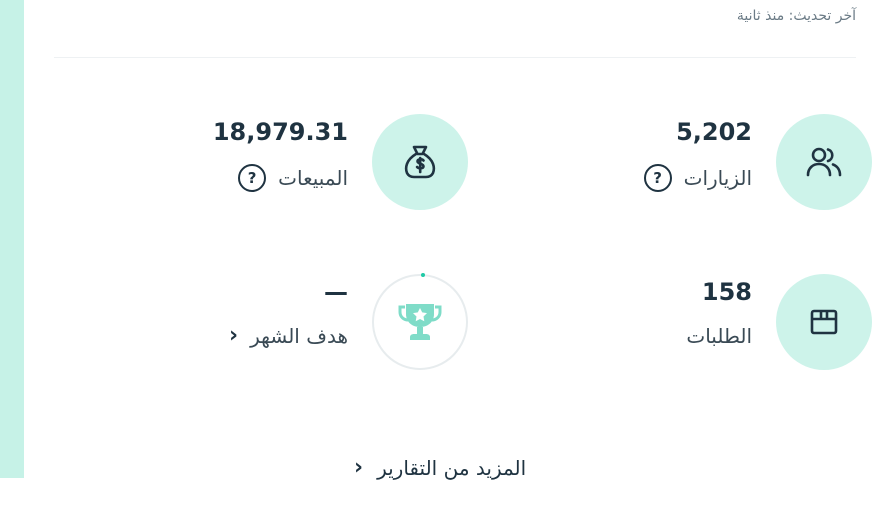  What do you see at coordinates (455, 57) in the screenshot?
I see `header-divider` at bounding box center [455, 57].